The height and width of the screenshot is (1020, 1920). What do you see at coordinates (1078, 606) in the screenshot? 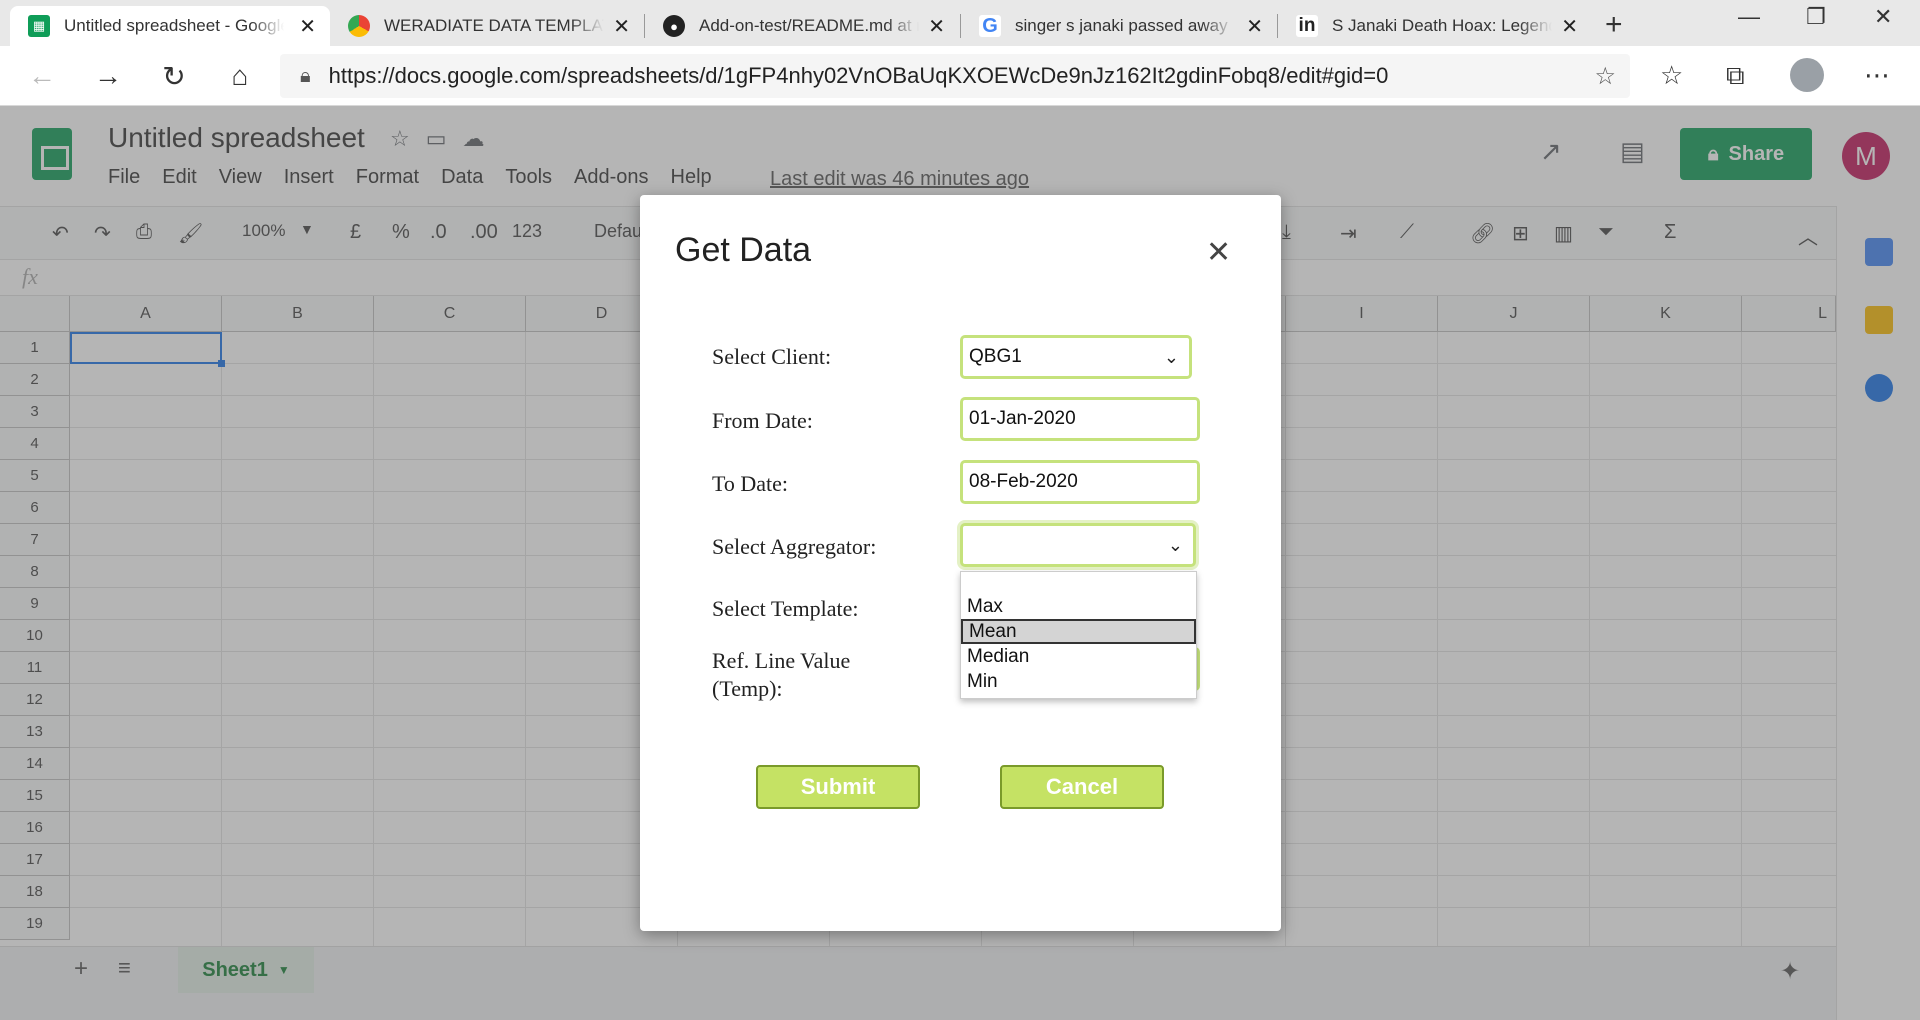
I see `aggregator-option-max: Max` at bounding box center [1078, 606].